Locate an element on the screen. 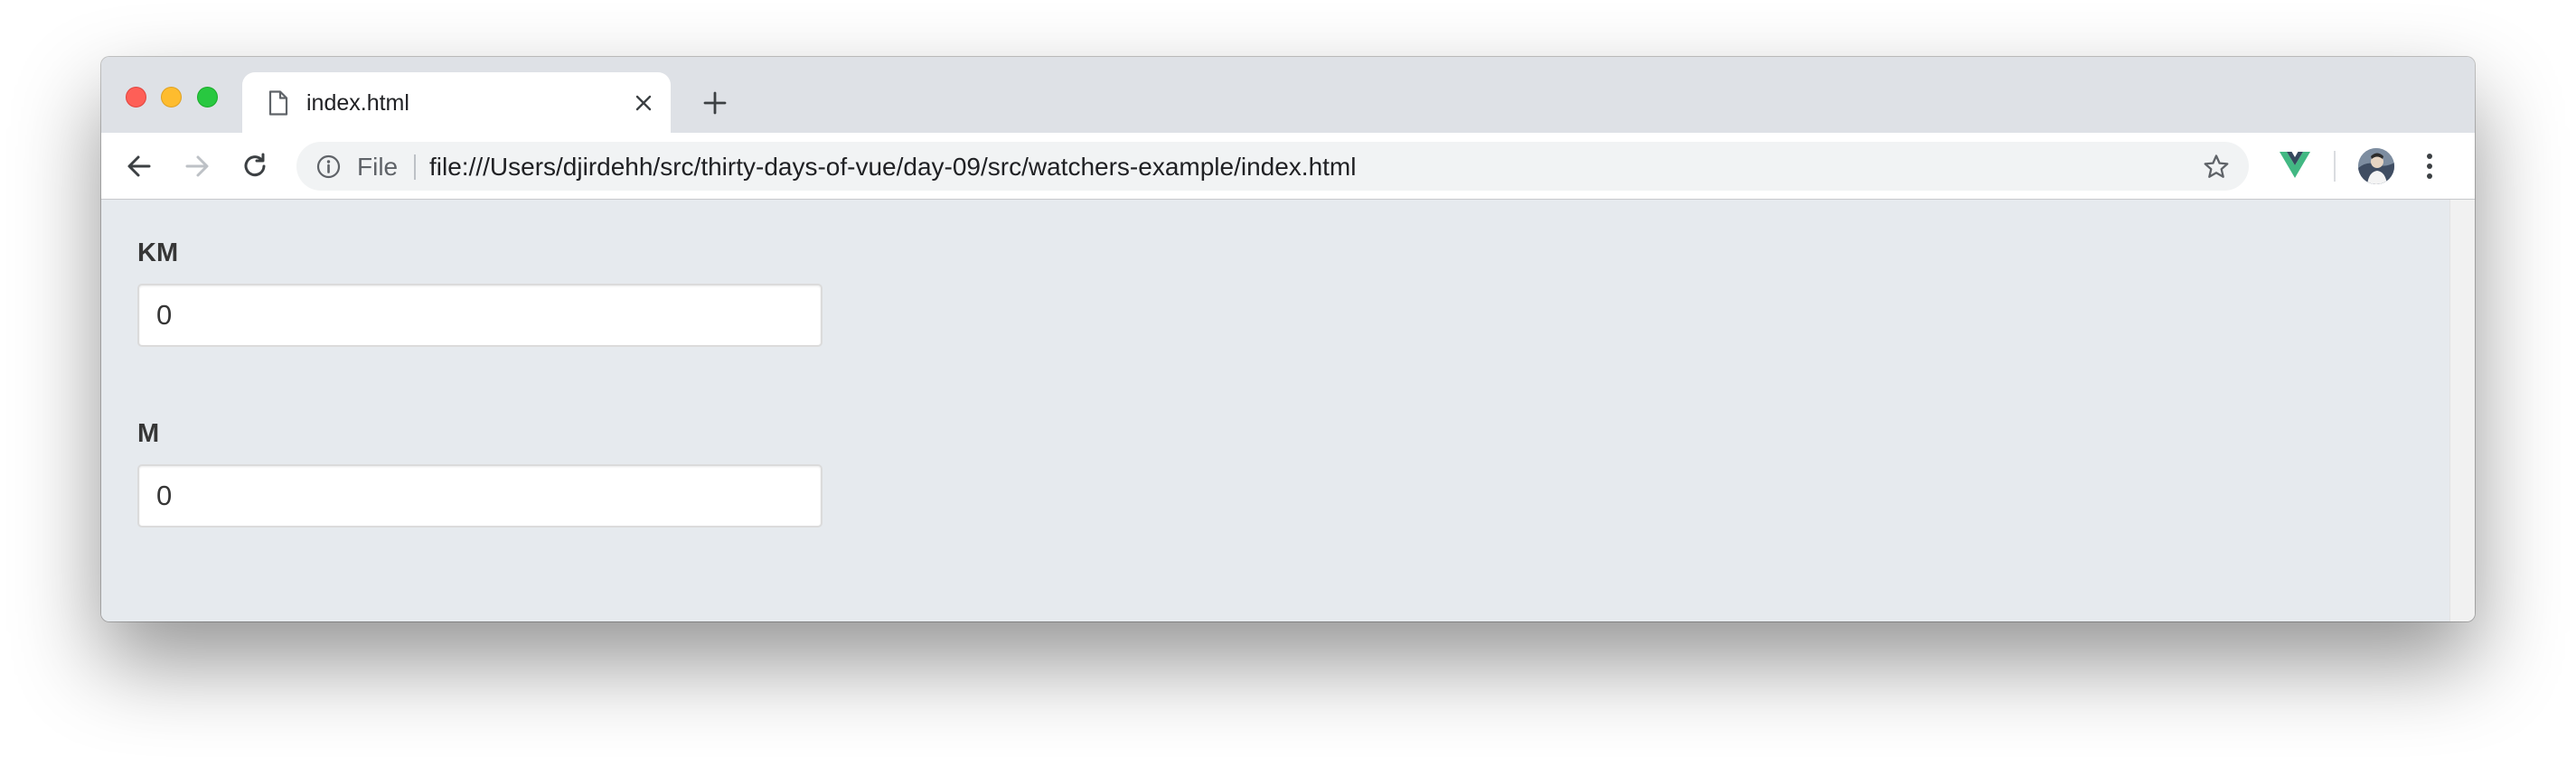 This screenshot has height=766, width=2576. avatar is located at coordinates (2376, 166).